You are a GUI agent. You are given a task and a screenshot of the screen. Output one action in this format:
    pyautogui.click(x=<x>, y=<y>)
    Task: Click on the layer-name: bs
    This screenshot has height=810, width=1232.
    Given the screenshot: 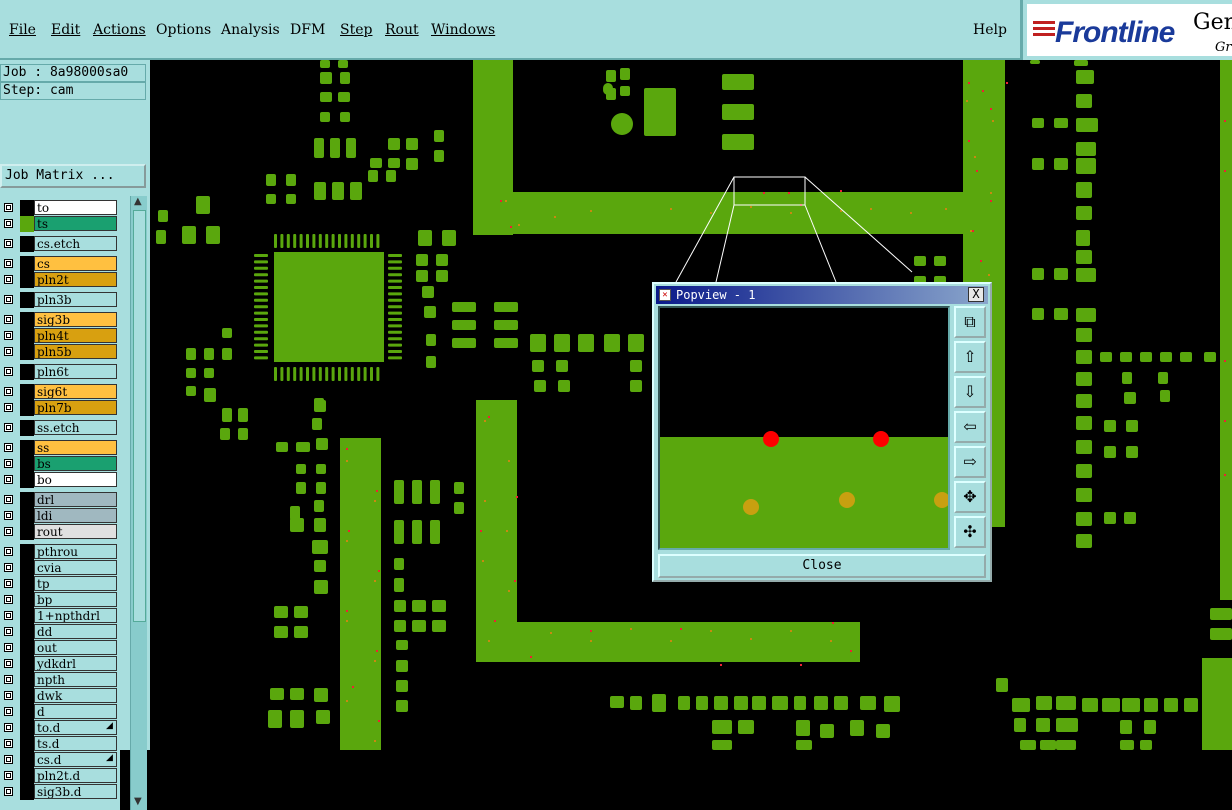 What is the action you would take?
    pyautogui.click(x=75, y=463)
    